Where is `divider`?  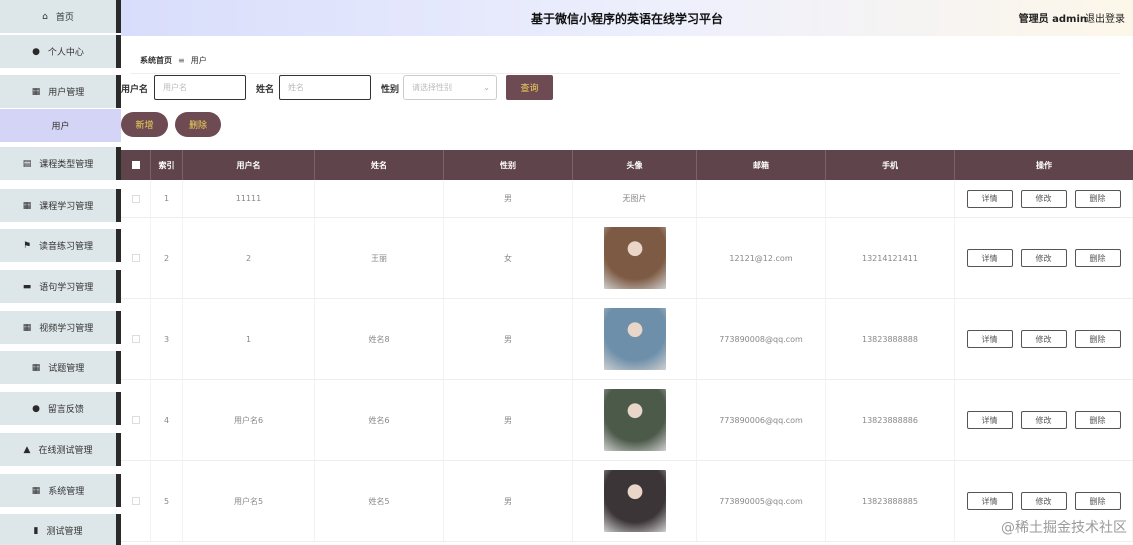 divider is located at coordinates (625, 73).